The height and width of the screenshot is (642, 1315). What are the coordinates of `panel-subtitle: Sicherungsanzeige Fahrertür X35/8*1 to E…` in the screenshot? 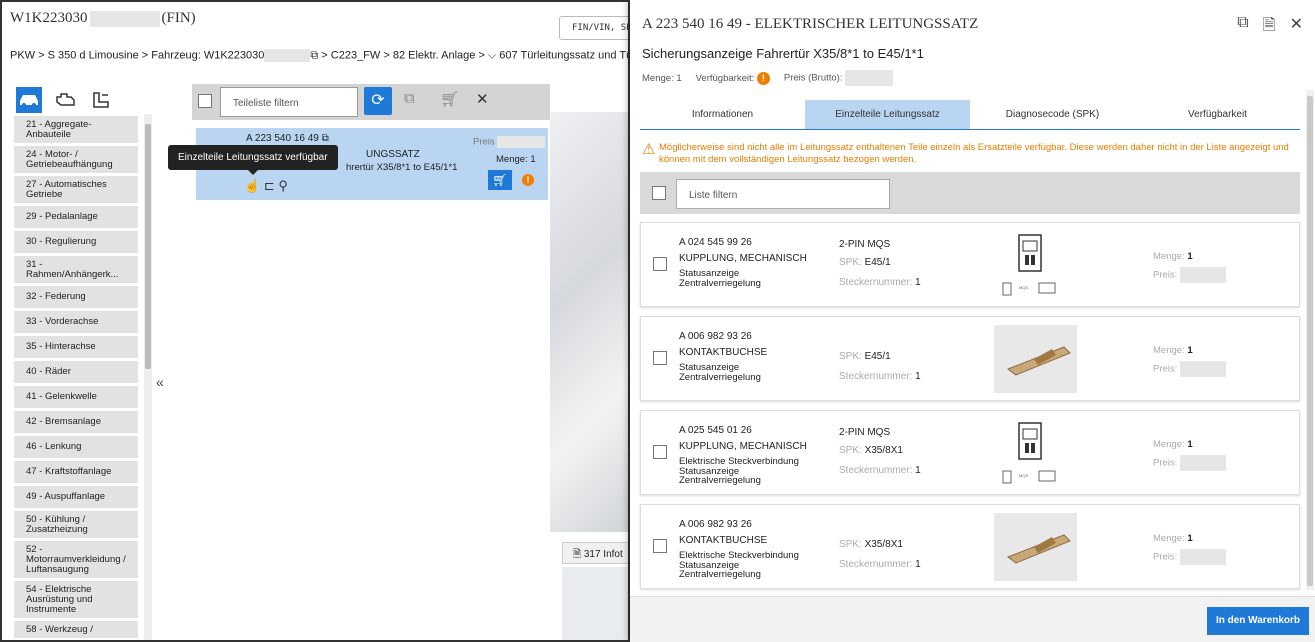 It's located at (783, 53).